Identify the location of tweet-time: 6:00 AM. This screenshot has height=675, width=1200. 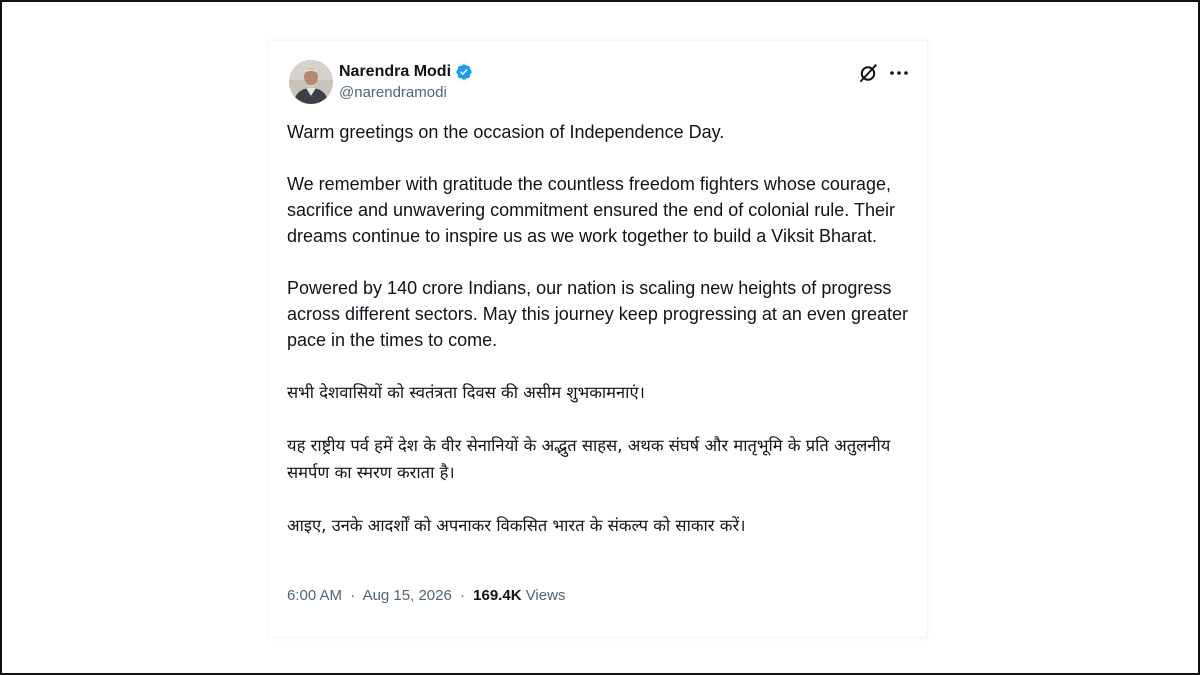
(314, 595).